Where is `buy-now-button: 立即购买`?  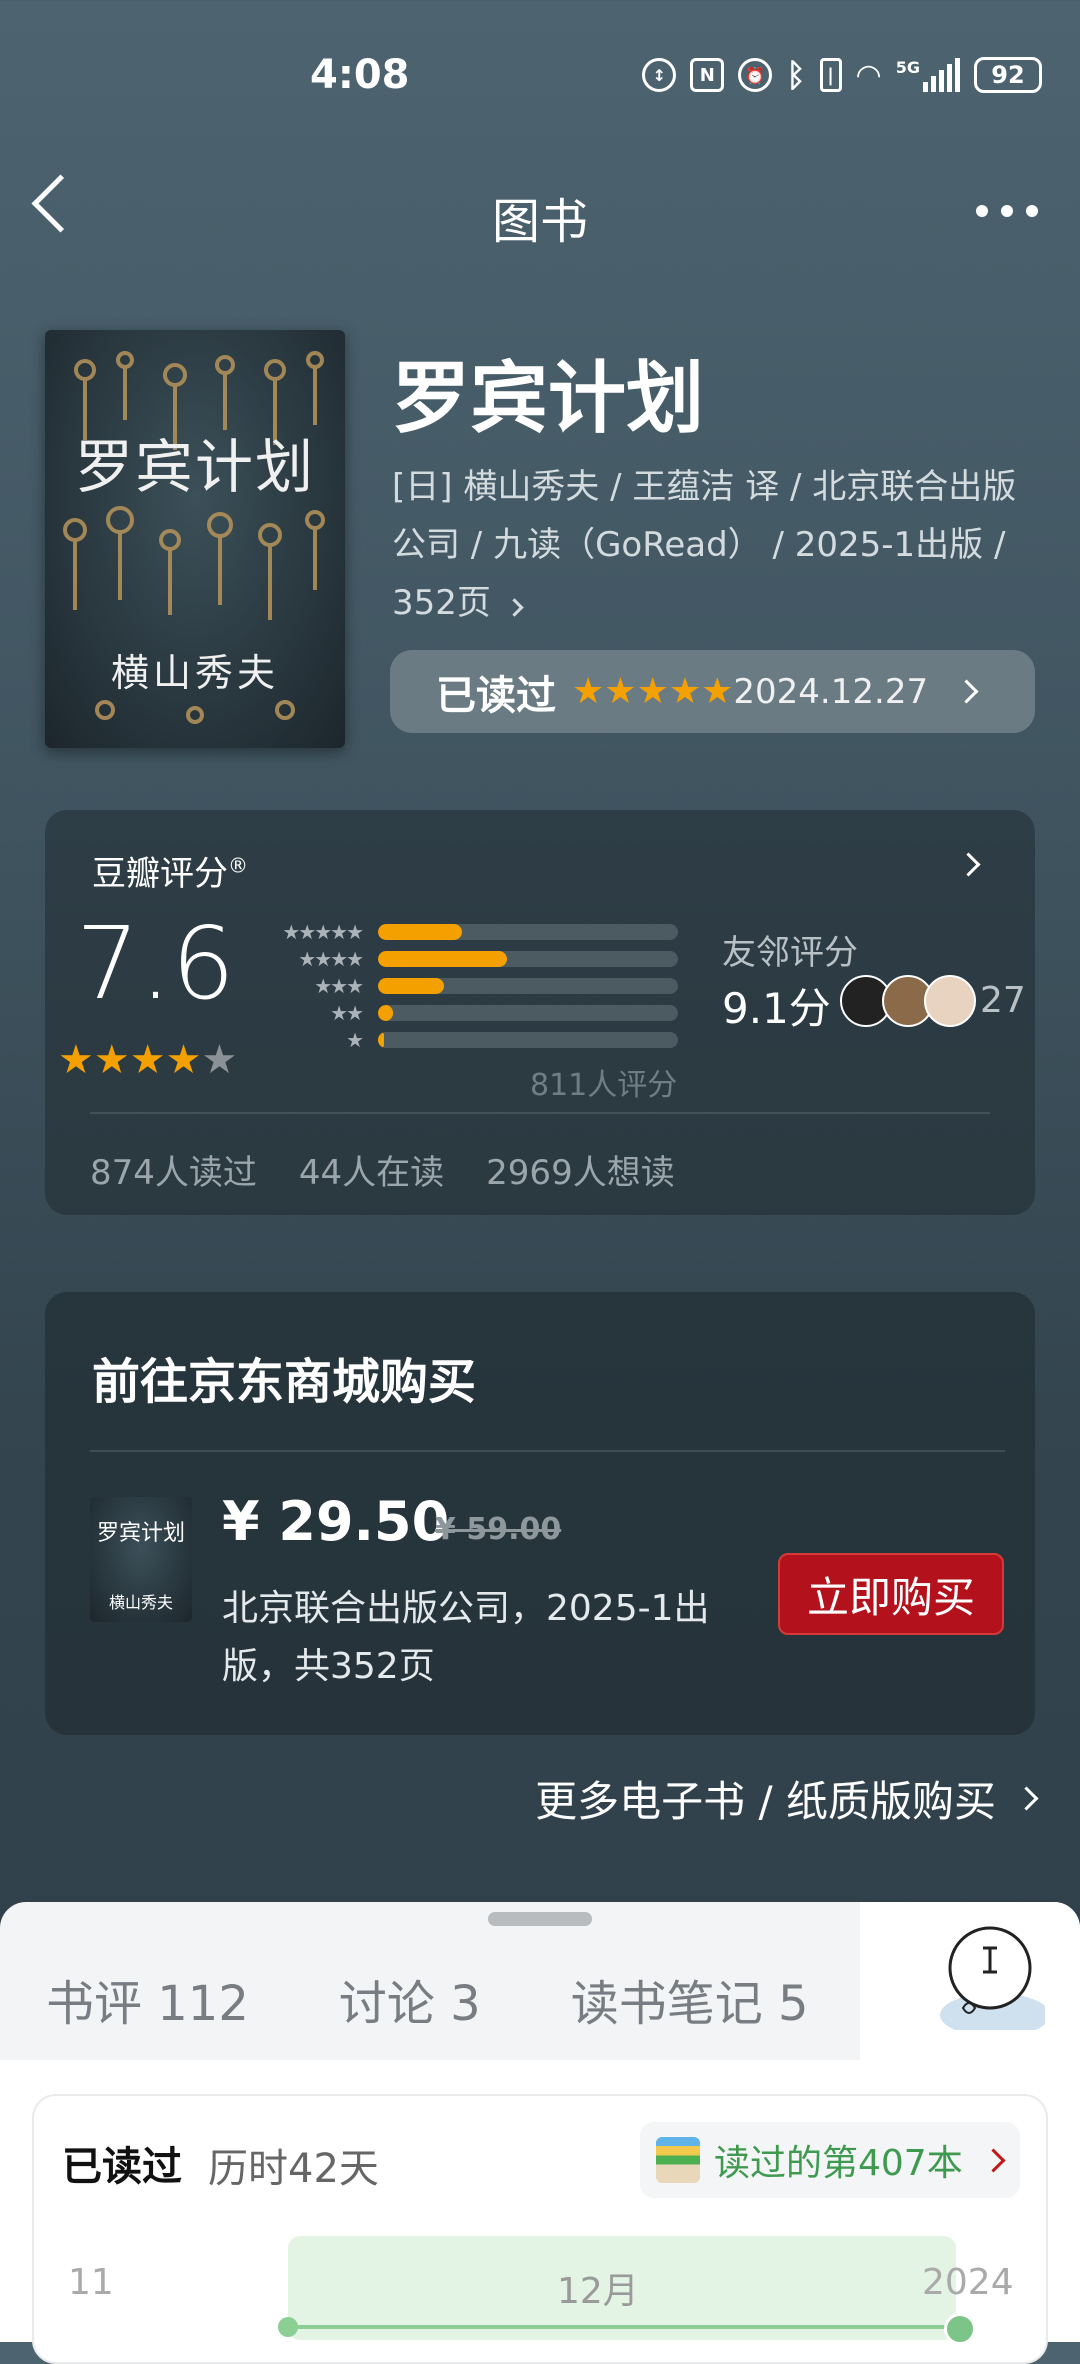
buy-now-button: 立即购买 is located at coordinates (891, 1594).